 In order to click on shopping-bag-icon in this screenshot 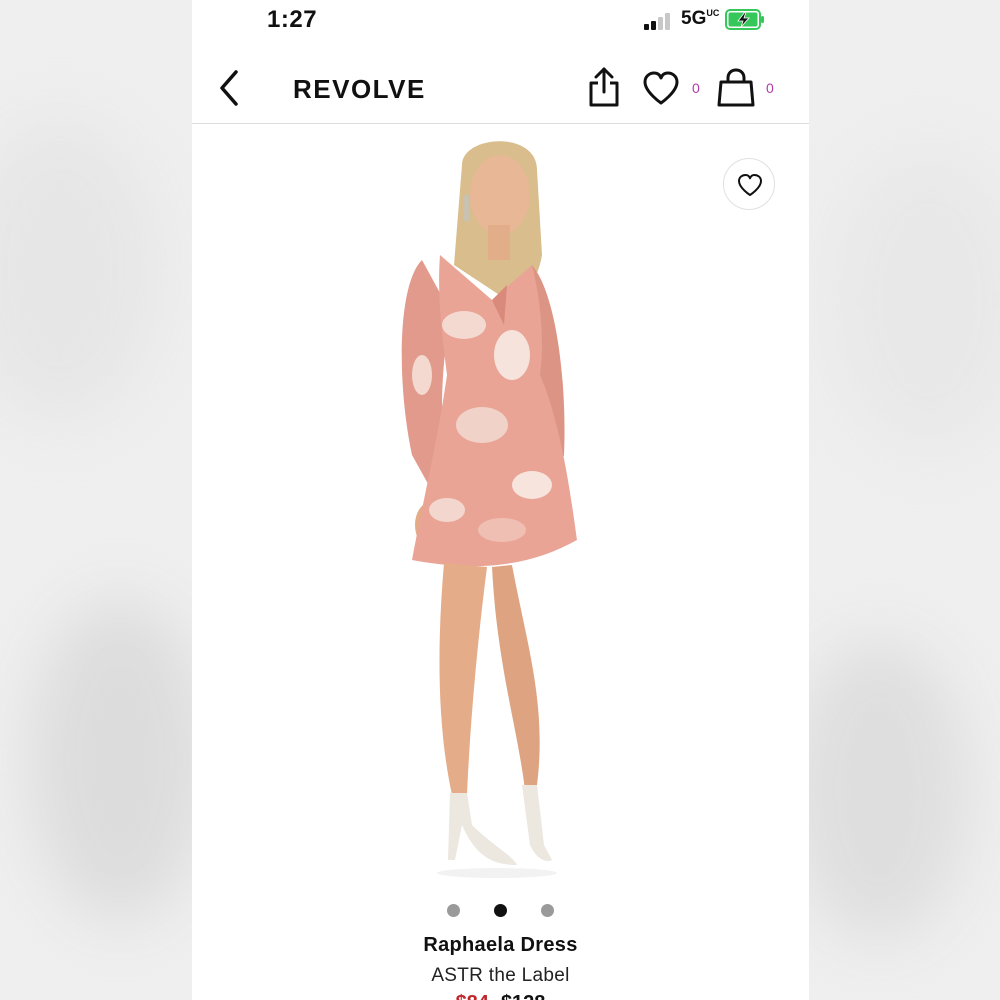, I will do `click(736, 88)`.